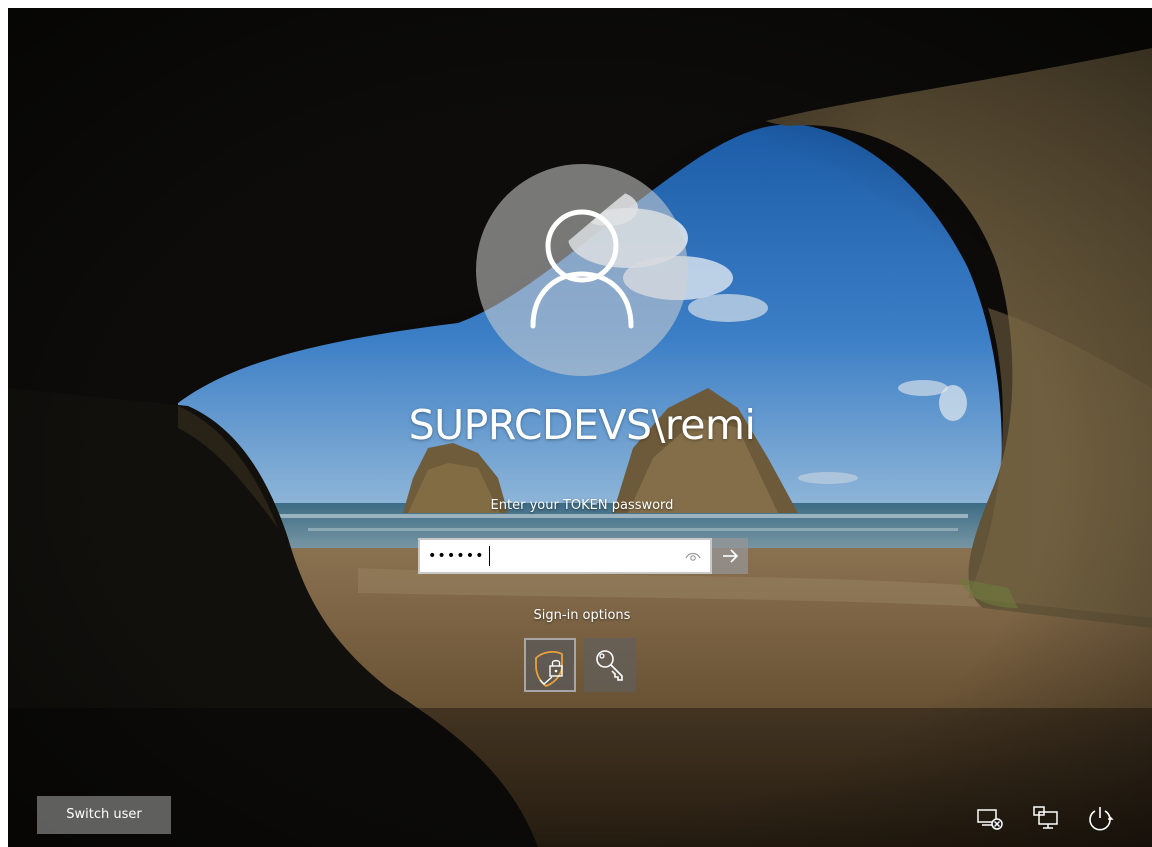 The image size is (1152, 847). I want to click on arrow-right-icon, so click(731, 556).